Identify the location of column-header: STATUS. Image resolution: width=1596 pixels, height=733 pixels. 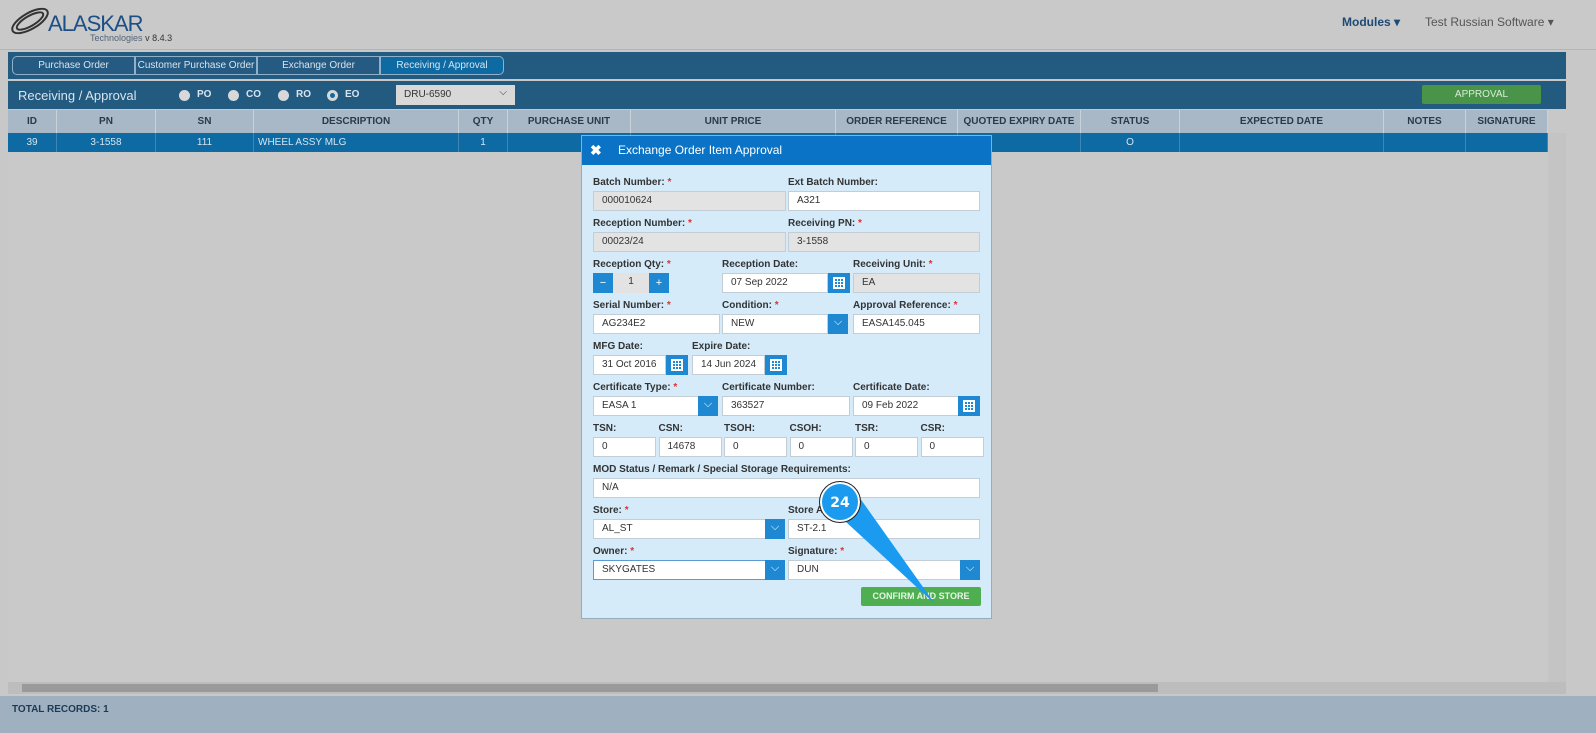
(1130, 121).